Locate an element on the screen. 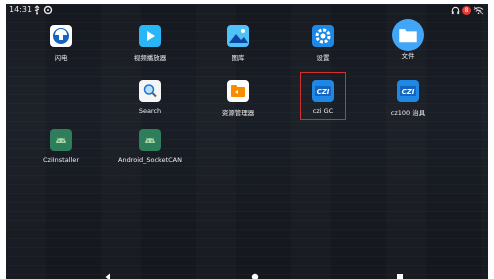 This screenshot has width=494, height=279. wifi-off-icon is located at coordinates (478, 10).